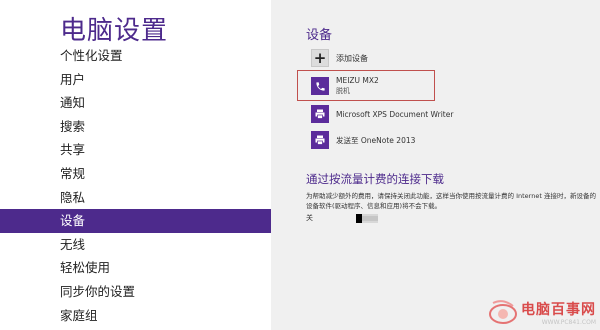 The image size is (600, 330). What do you see at coordinates (135, 80) in the screenshot?
I see `nav-item-users: 用户` at bounding box center [135, 80].